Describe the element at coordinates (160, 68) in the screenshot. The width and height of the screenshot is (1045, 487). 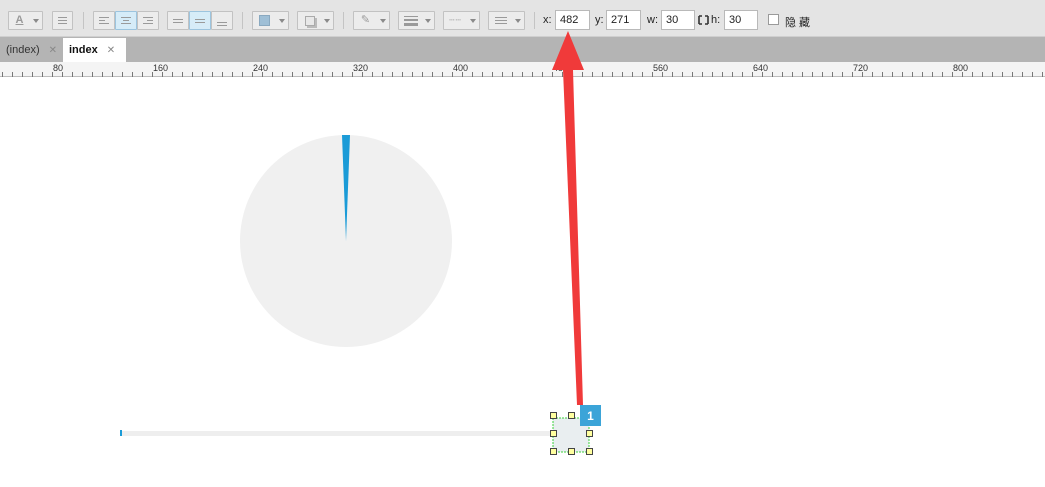
I see `ruler-label: 160` at that location.